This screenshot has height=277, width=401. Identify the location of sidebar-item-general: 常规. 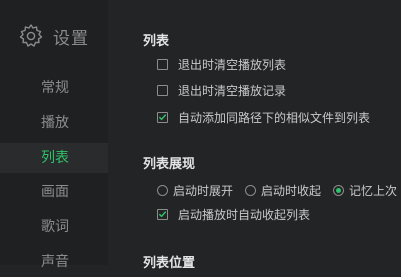
(54, 88).